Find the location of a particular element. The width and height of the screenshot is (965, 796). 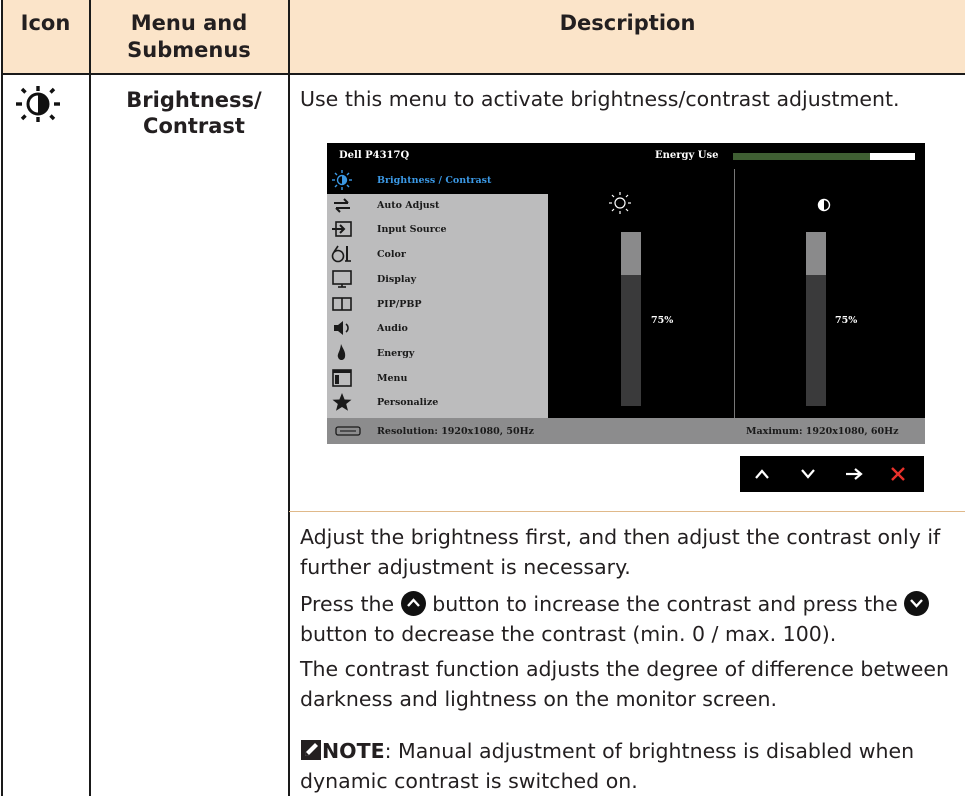

osd-menu-item: Color is located at coordinates (437, 255).